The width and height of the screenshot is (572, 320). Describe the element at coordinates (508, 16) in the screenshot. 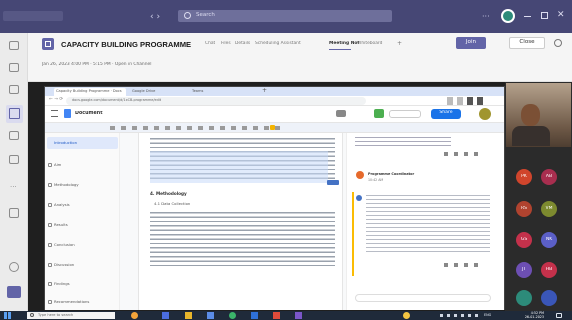

I see `profile-avatar` at that location.